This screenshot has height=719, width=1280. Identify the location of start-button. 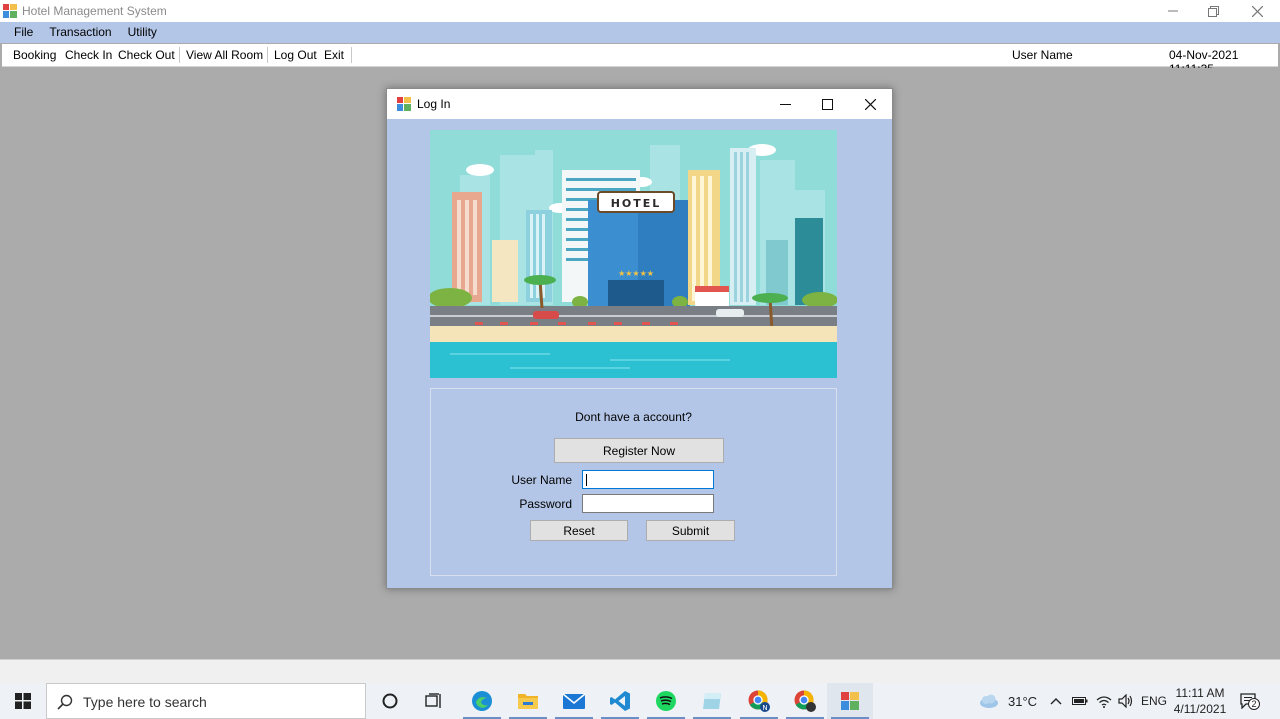
(23, 701).